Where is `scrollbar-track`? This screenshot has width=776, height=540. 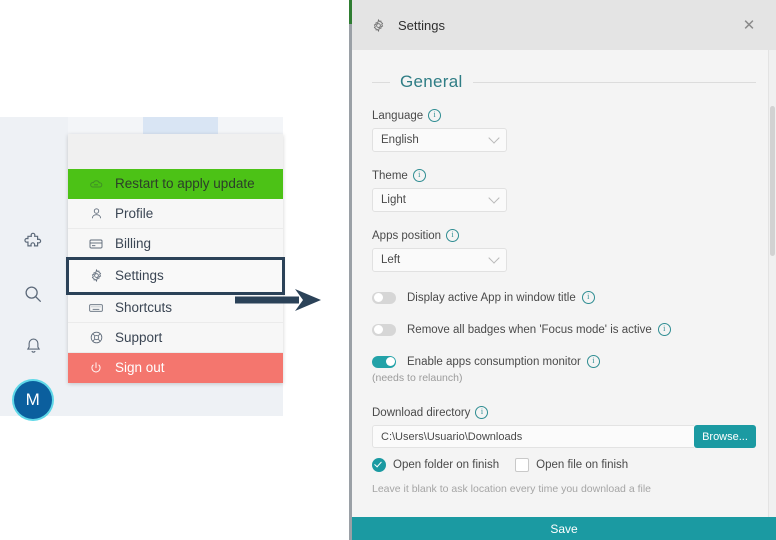 scrollbar-track is located at coordinates (772, 283).